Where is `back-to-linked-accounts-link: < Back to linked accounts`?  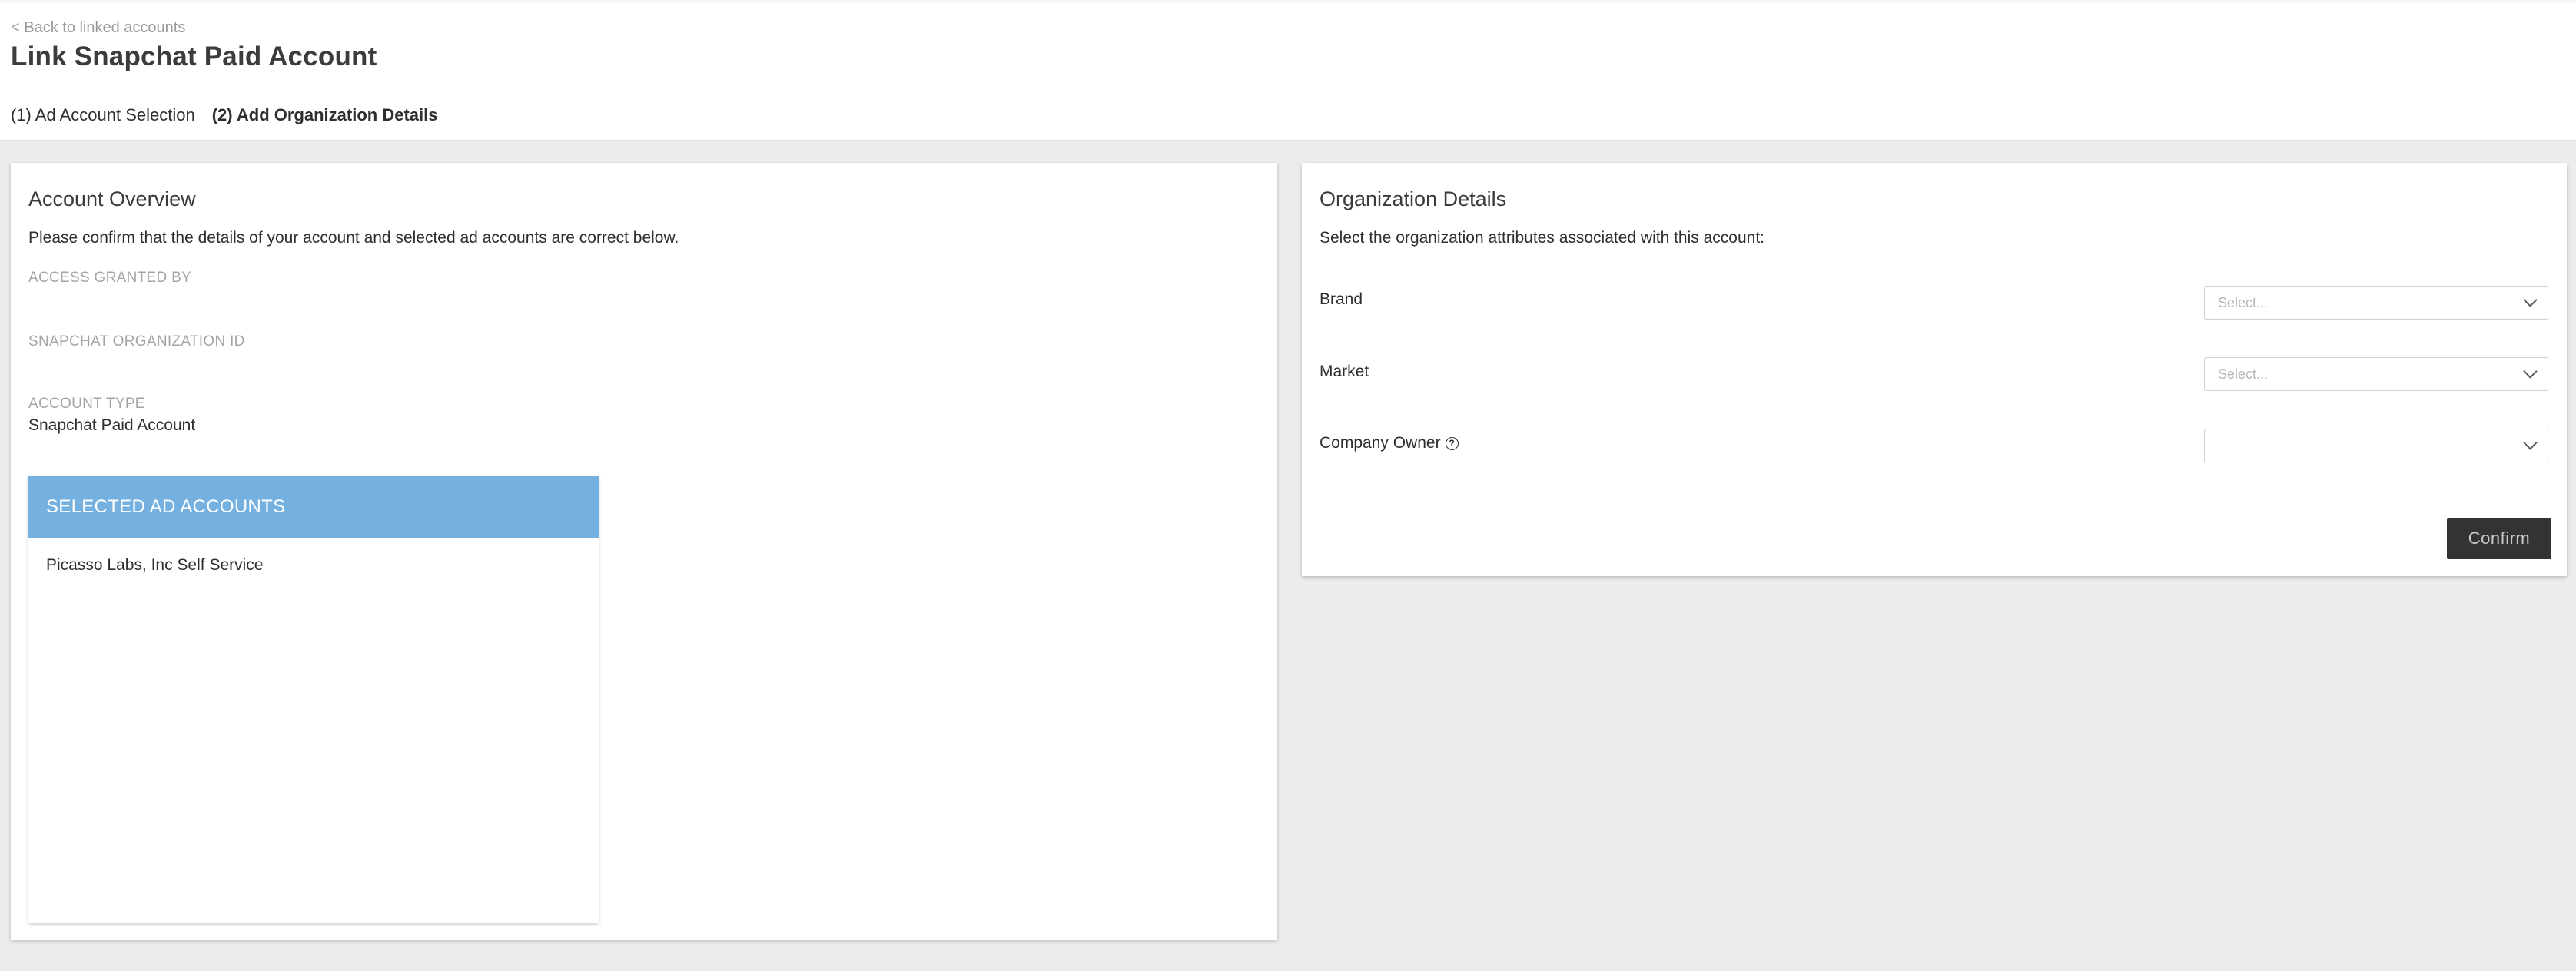 back-to-linked-accounts-link: < Back to linked accounts is located at coordinates (98, 28).